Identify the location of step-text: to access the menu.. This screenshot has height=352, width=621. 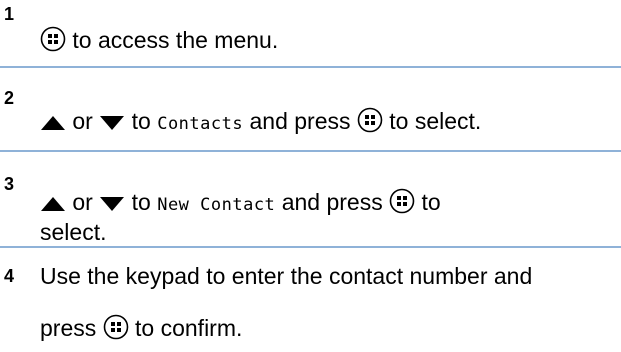
(159, 42).